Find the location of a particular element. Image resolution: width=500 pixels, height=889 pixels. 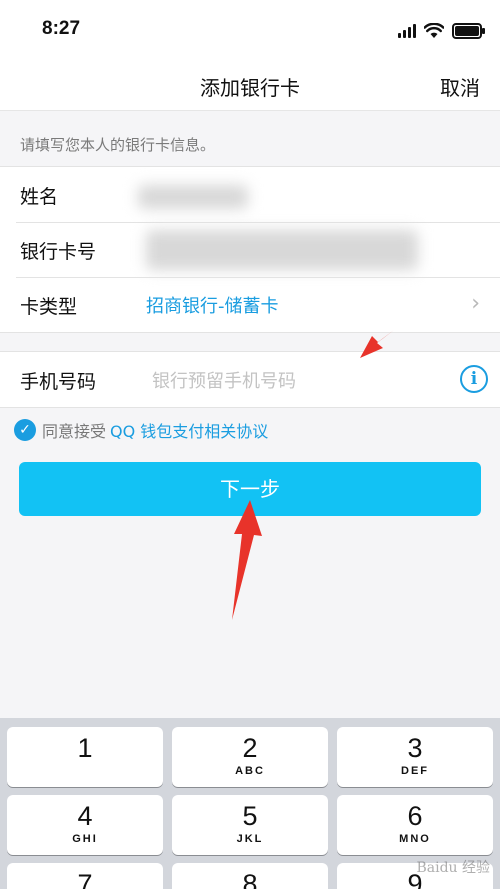

card-number-label: 银行卡号 is located at coordinates (58, 252).